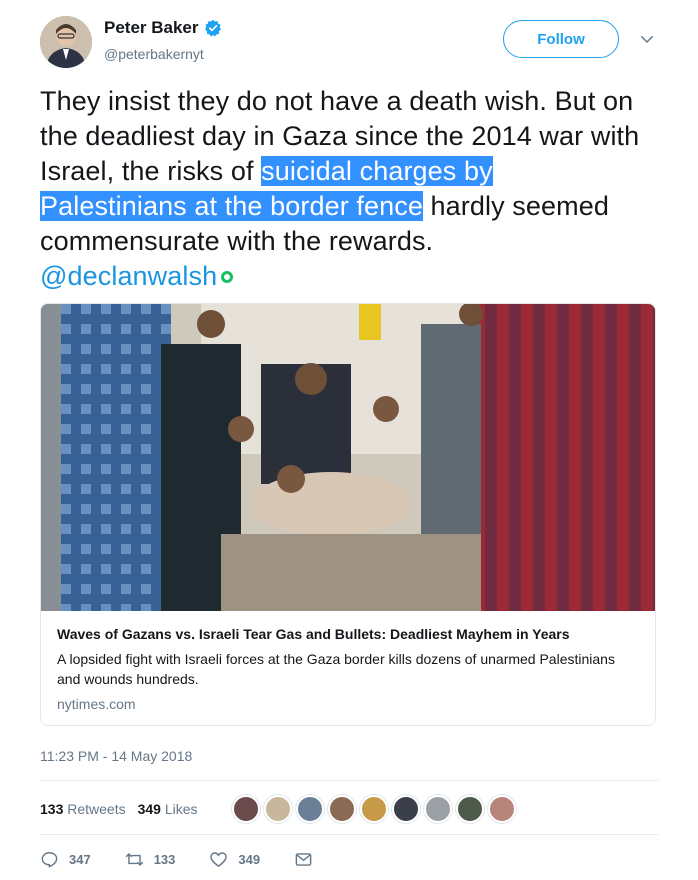 The height and width of the screenshot is (880, 698). Describe the element at coordinates (128, 276) in the screenshot. I see `mention-link: @declanwalsh` at that location.